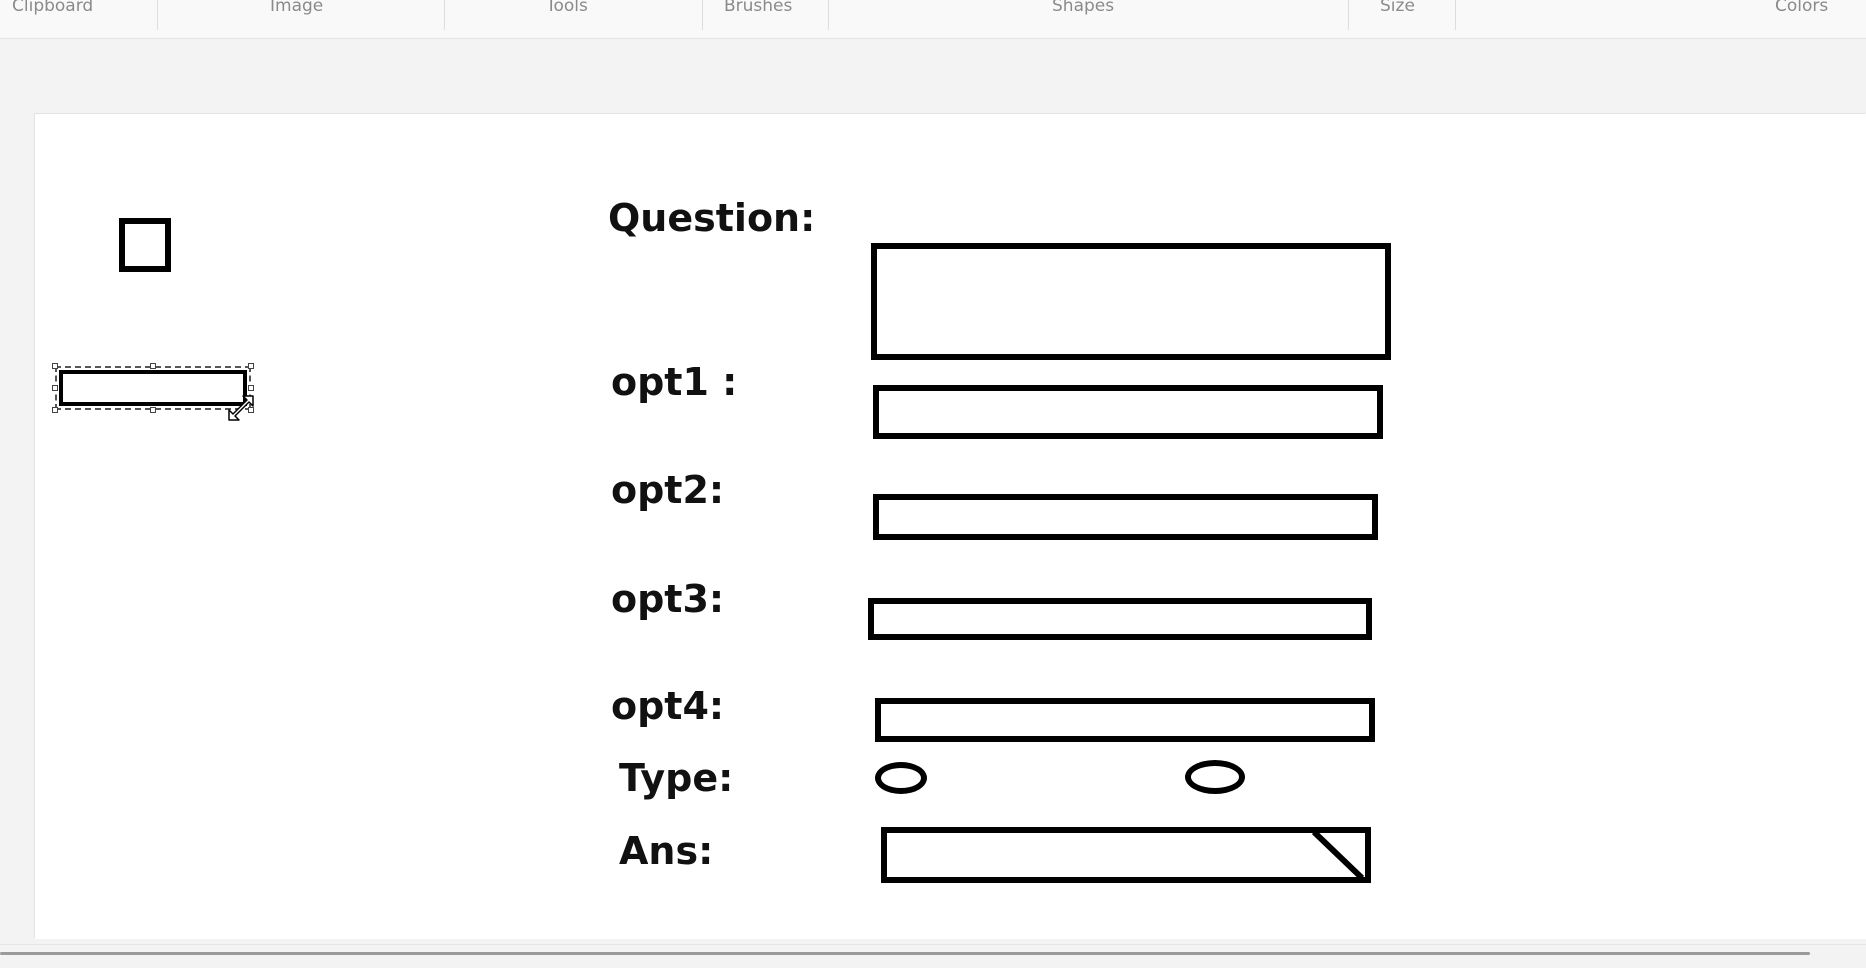 The height and width of the screenshot is (968, 1866). I want to click on selection-border, so click(153, 388).